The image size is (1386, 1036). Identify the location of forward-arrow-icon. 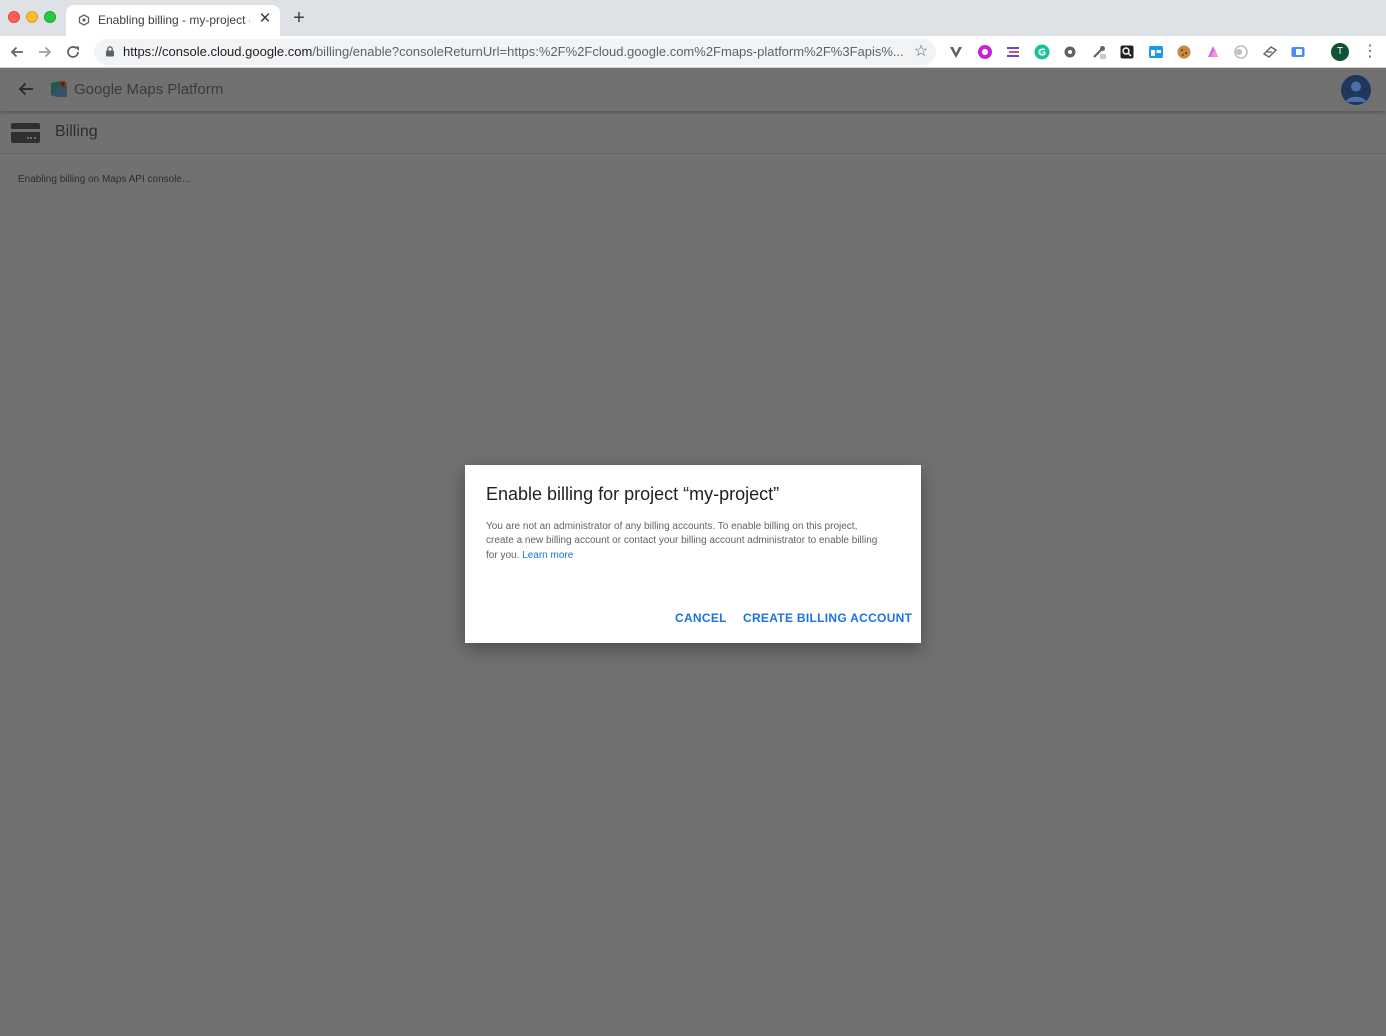
(45, 52).